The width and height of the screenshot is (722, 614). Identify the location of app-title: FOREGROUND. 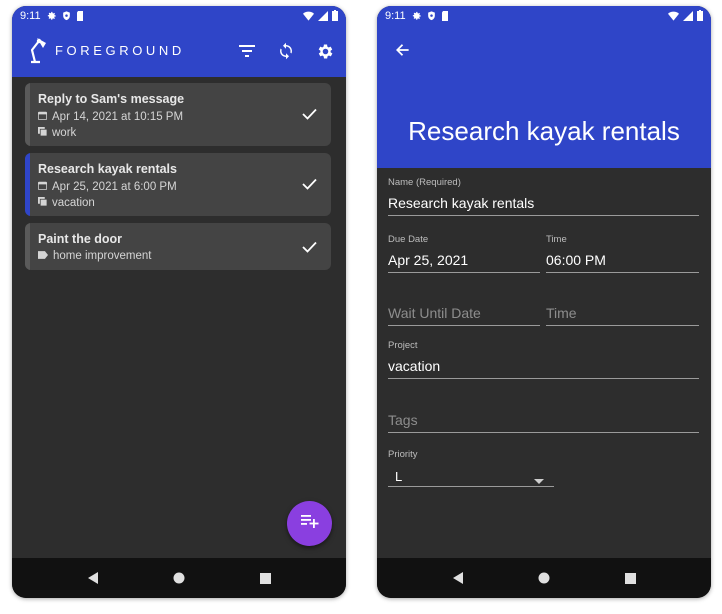
(120, 50).